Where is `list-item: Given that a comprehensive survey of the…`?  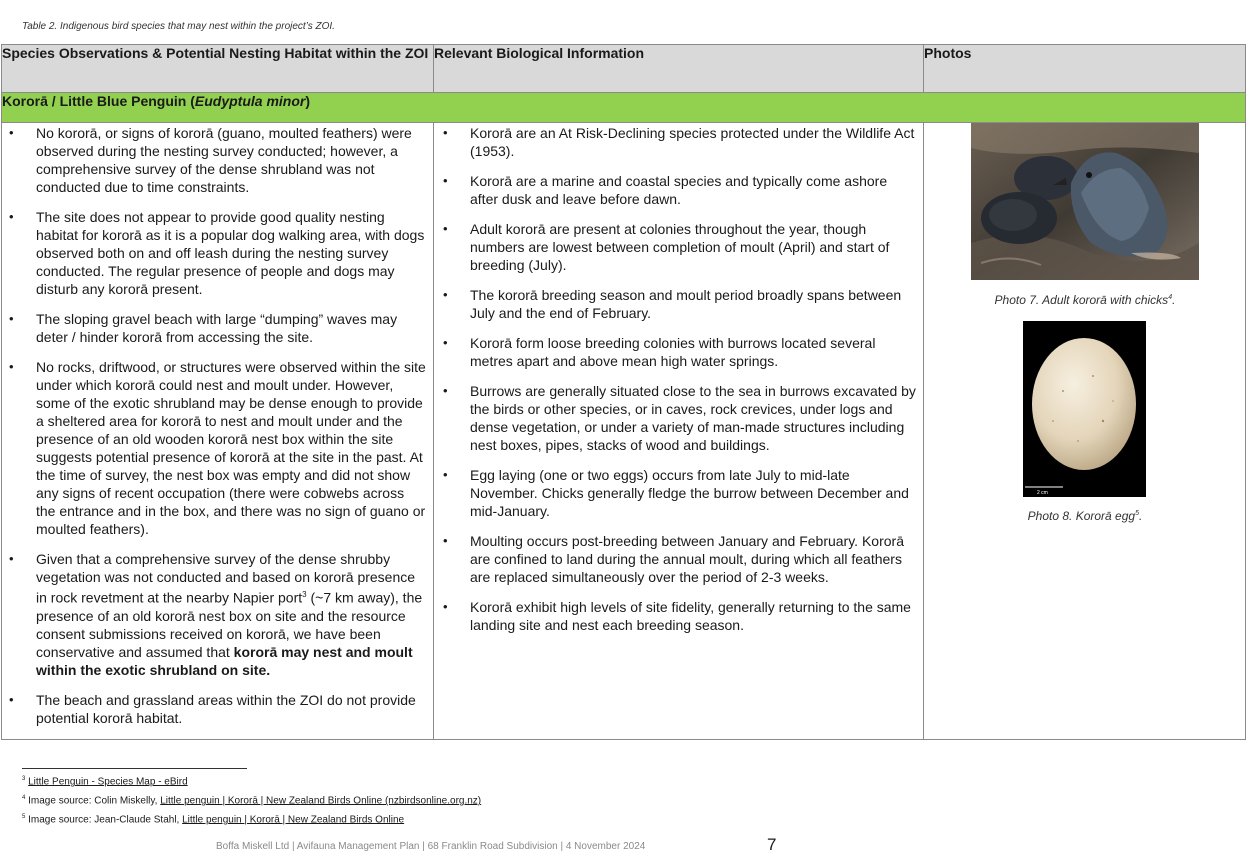
list-item: Given that a comprehensive survey of the… is located at coordinates (218, 614).